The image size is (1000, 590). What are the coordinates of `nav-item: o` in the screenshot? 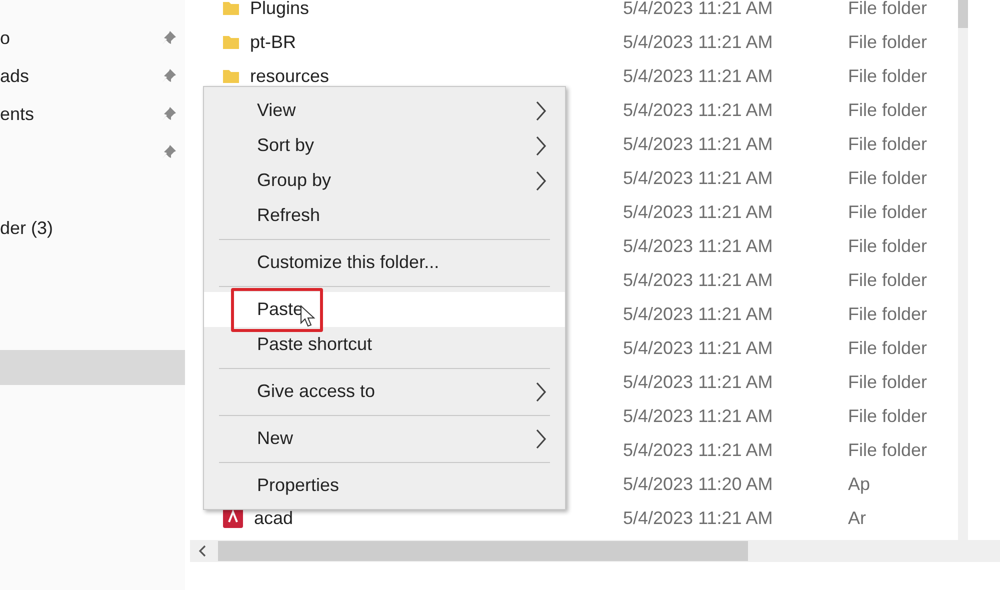 It's located at (92, 38).